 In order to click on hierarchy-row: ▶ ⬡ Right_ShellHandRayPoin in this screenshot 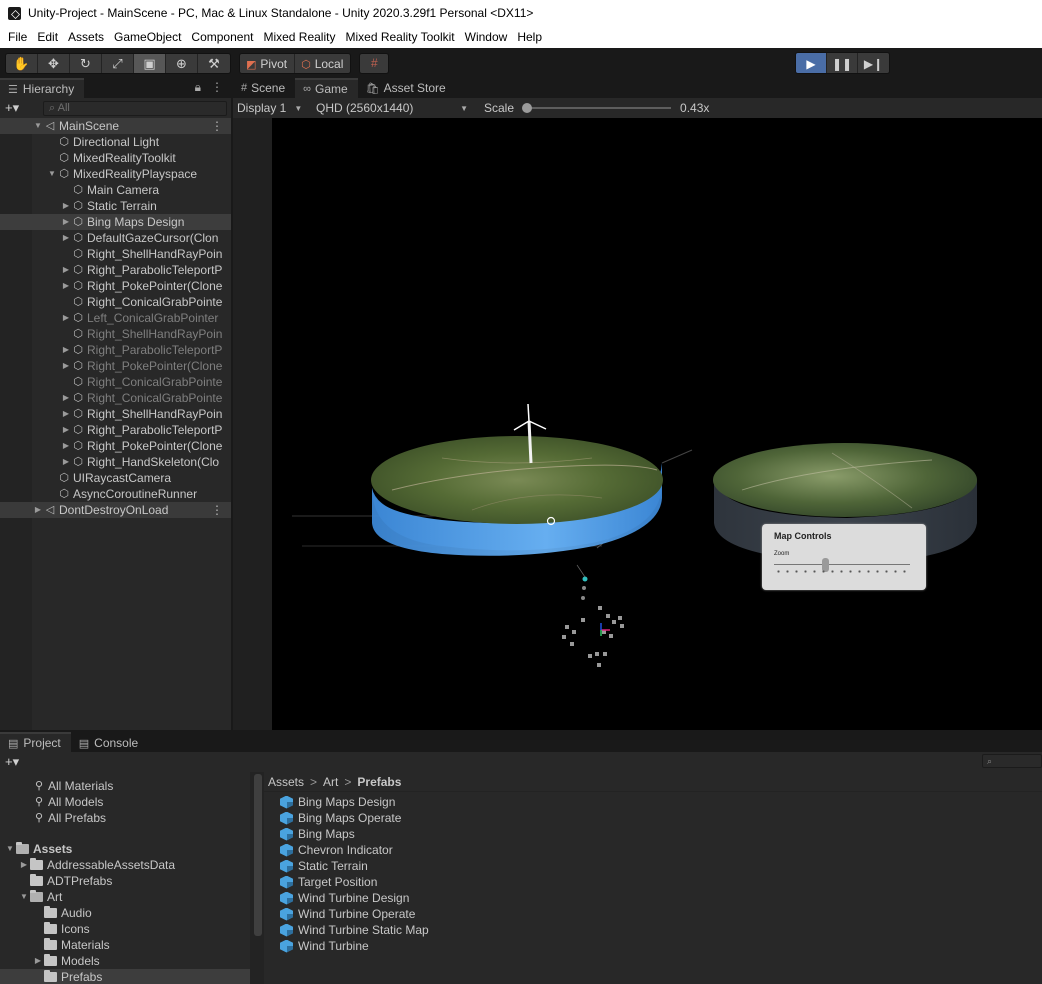, I will do `click(115, 414)`.